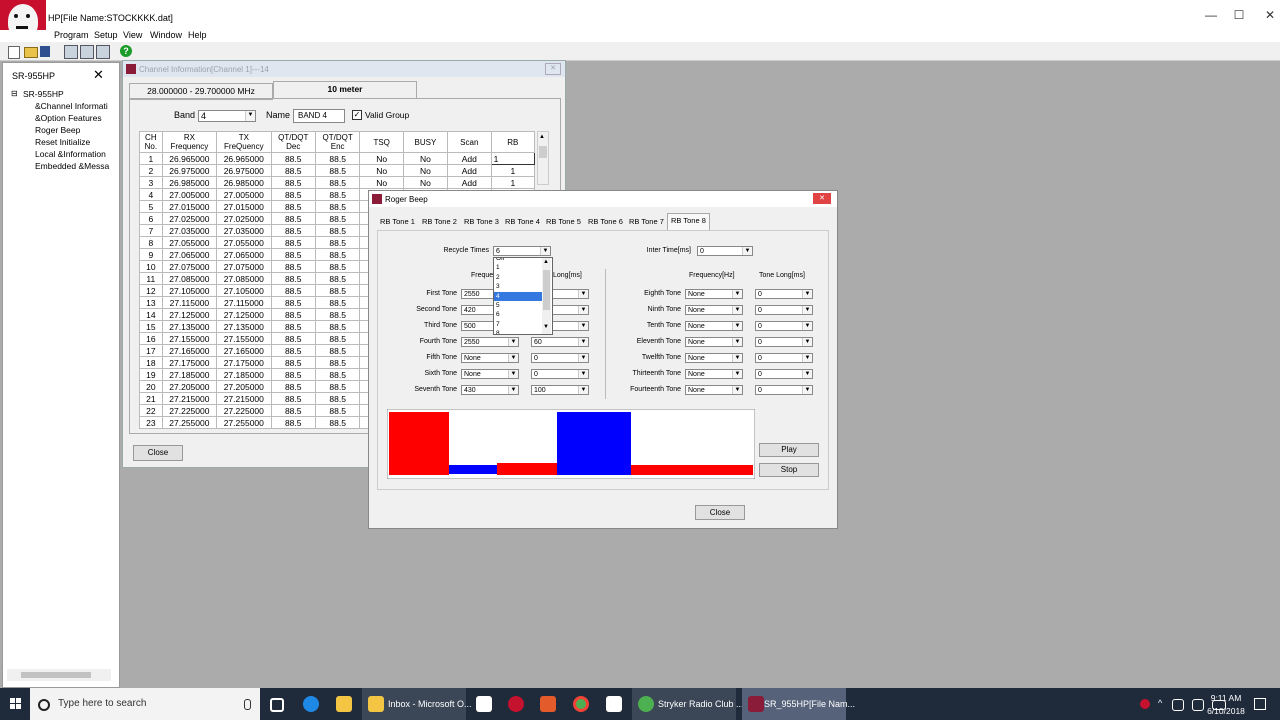 The width and height of the screenshot is (1280, 720). Describe the element at coordinates (189, 338) in the screenshot. I see `table-cell: 27.155000` at that location.